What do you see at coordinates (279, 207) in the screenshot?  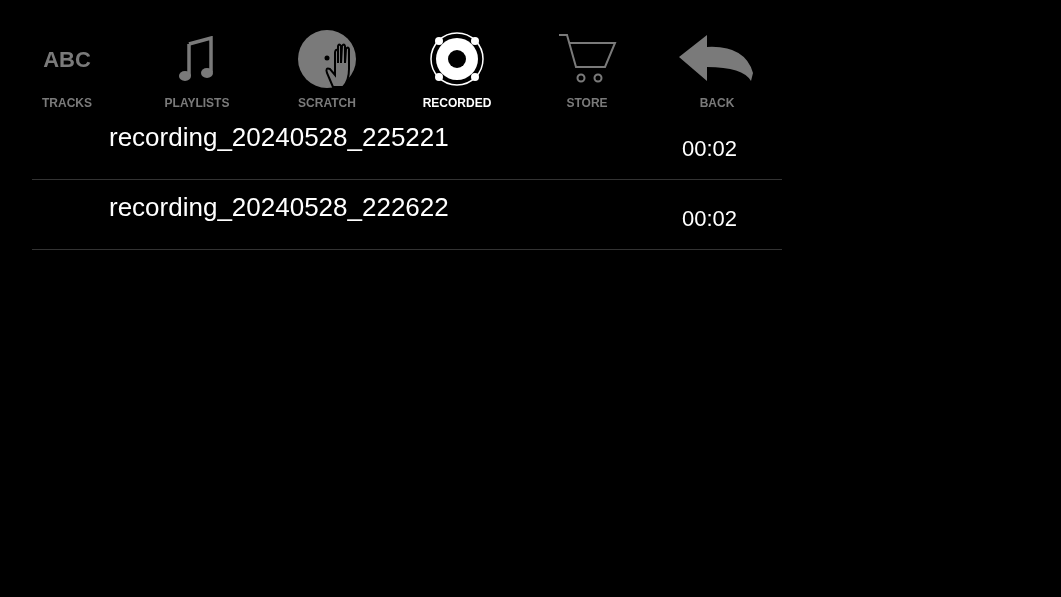 I see `recording-name: recording_20240528_222622` at bounding box center [279, 207].